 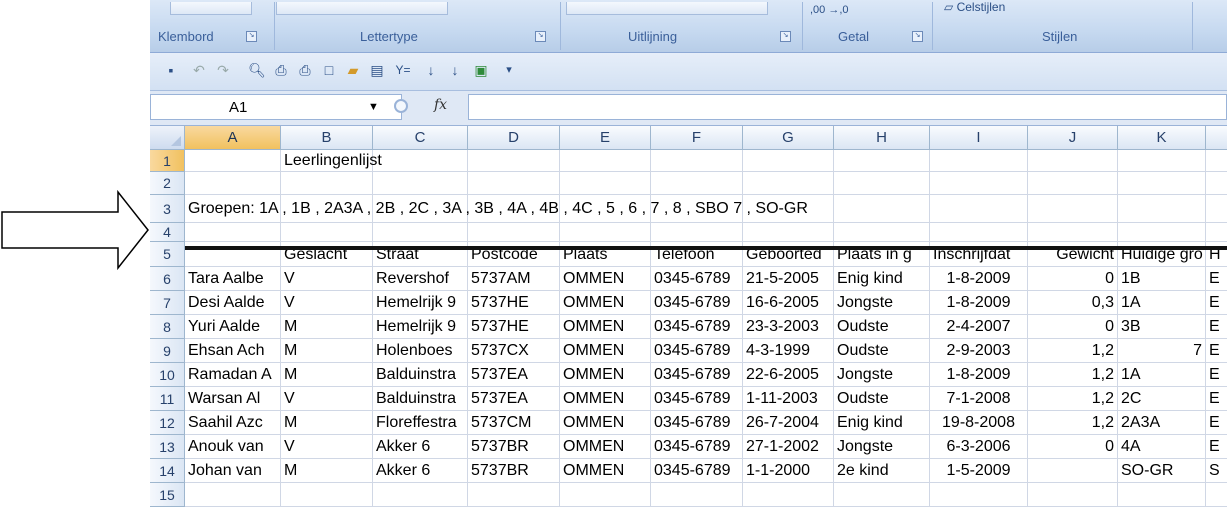 I want to click on sort-ascending-icon: ↓, so click(x=431, y=70).